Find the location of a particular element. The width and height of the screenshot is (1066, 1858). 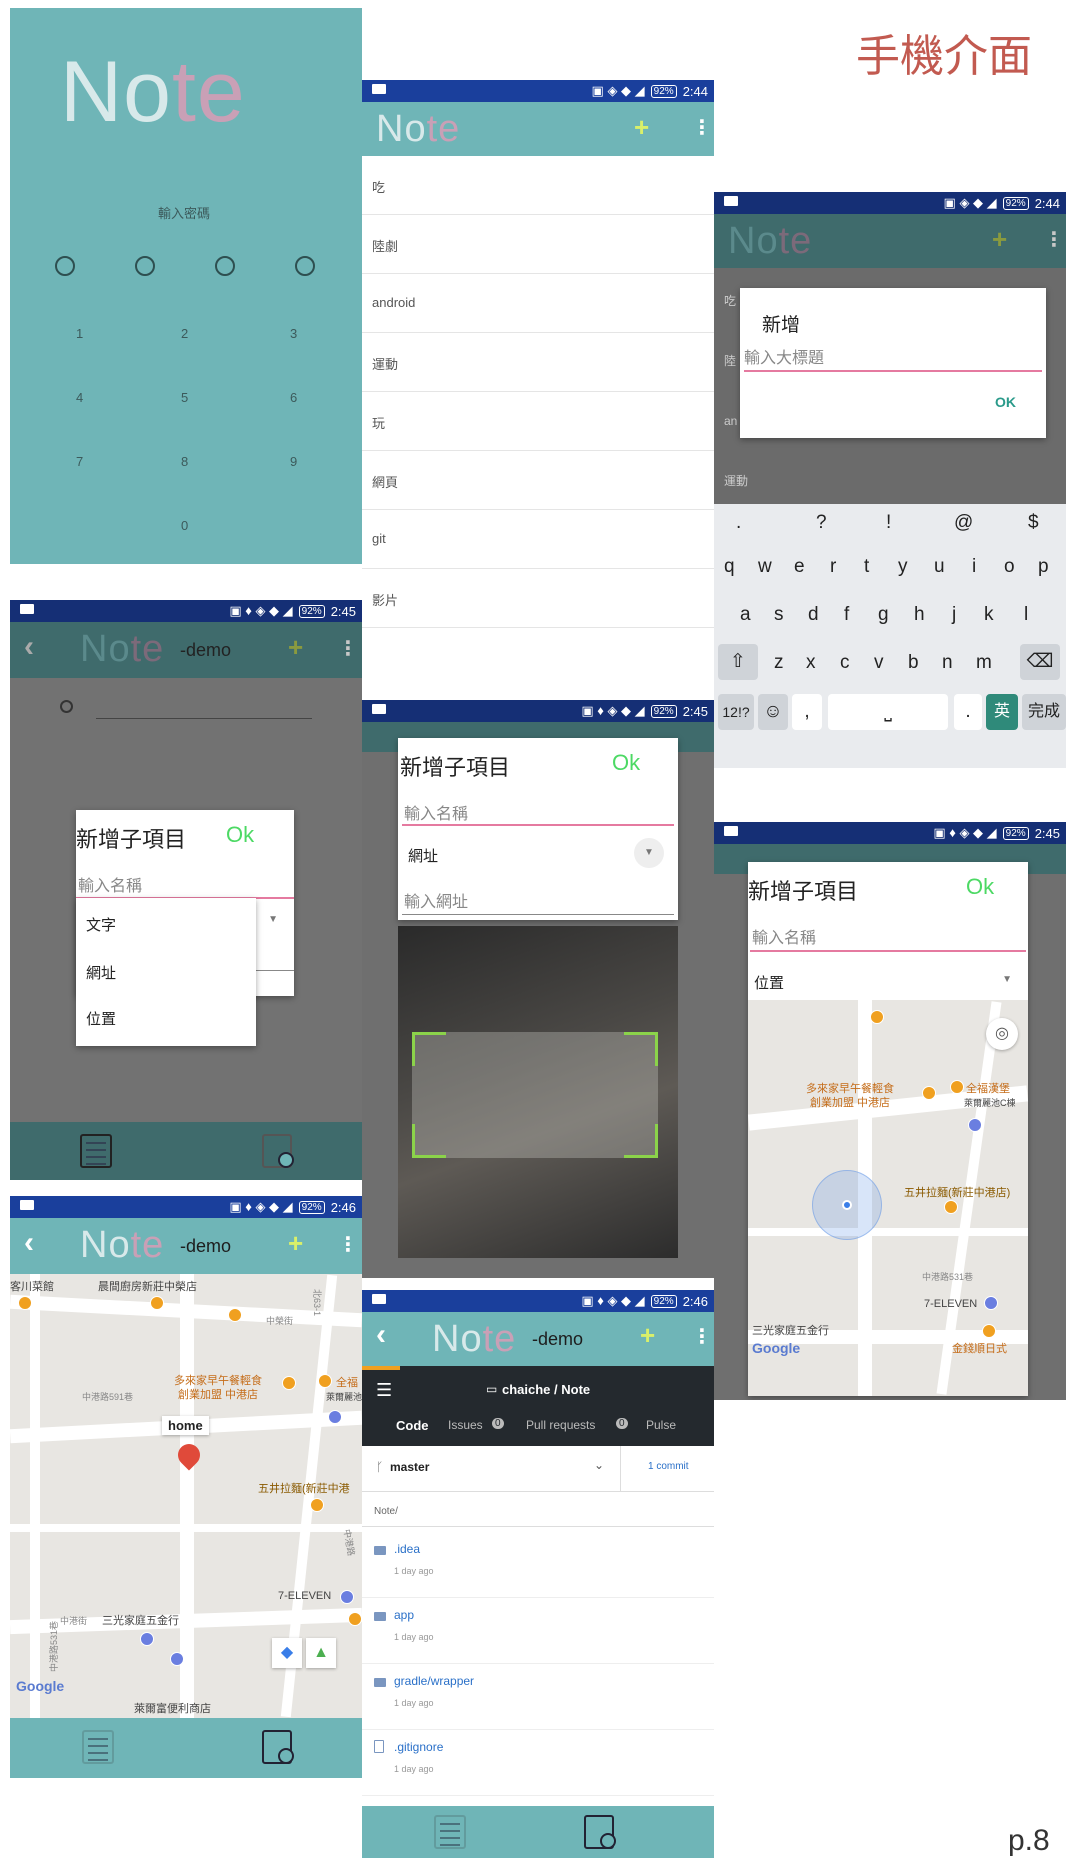

key-f: f is located at coordinates (846, 615).